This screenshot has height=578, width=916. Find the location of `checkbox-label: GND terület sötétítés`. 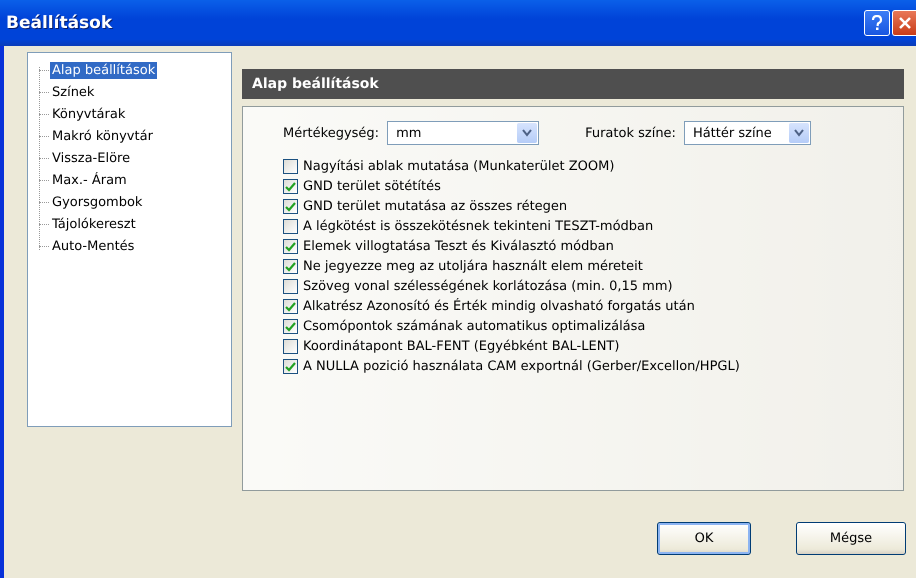

checkbox-label: GND terület sötétítés is located at coordinates (372, 186).